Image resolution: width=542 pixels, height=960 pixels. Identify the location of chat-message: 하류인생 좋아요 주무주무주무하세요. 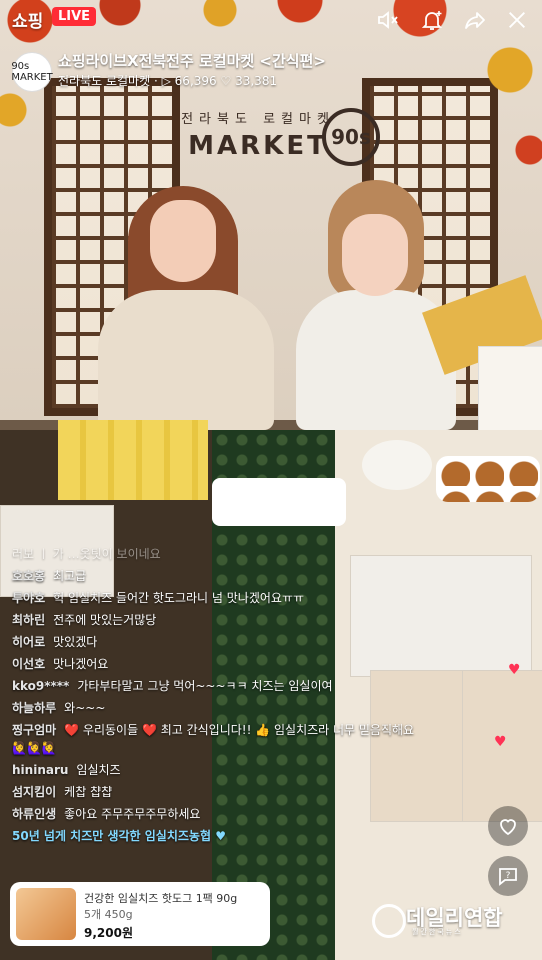
(222, 814).